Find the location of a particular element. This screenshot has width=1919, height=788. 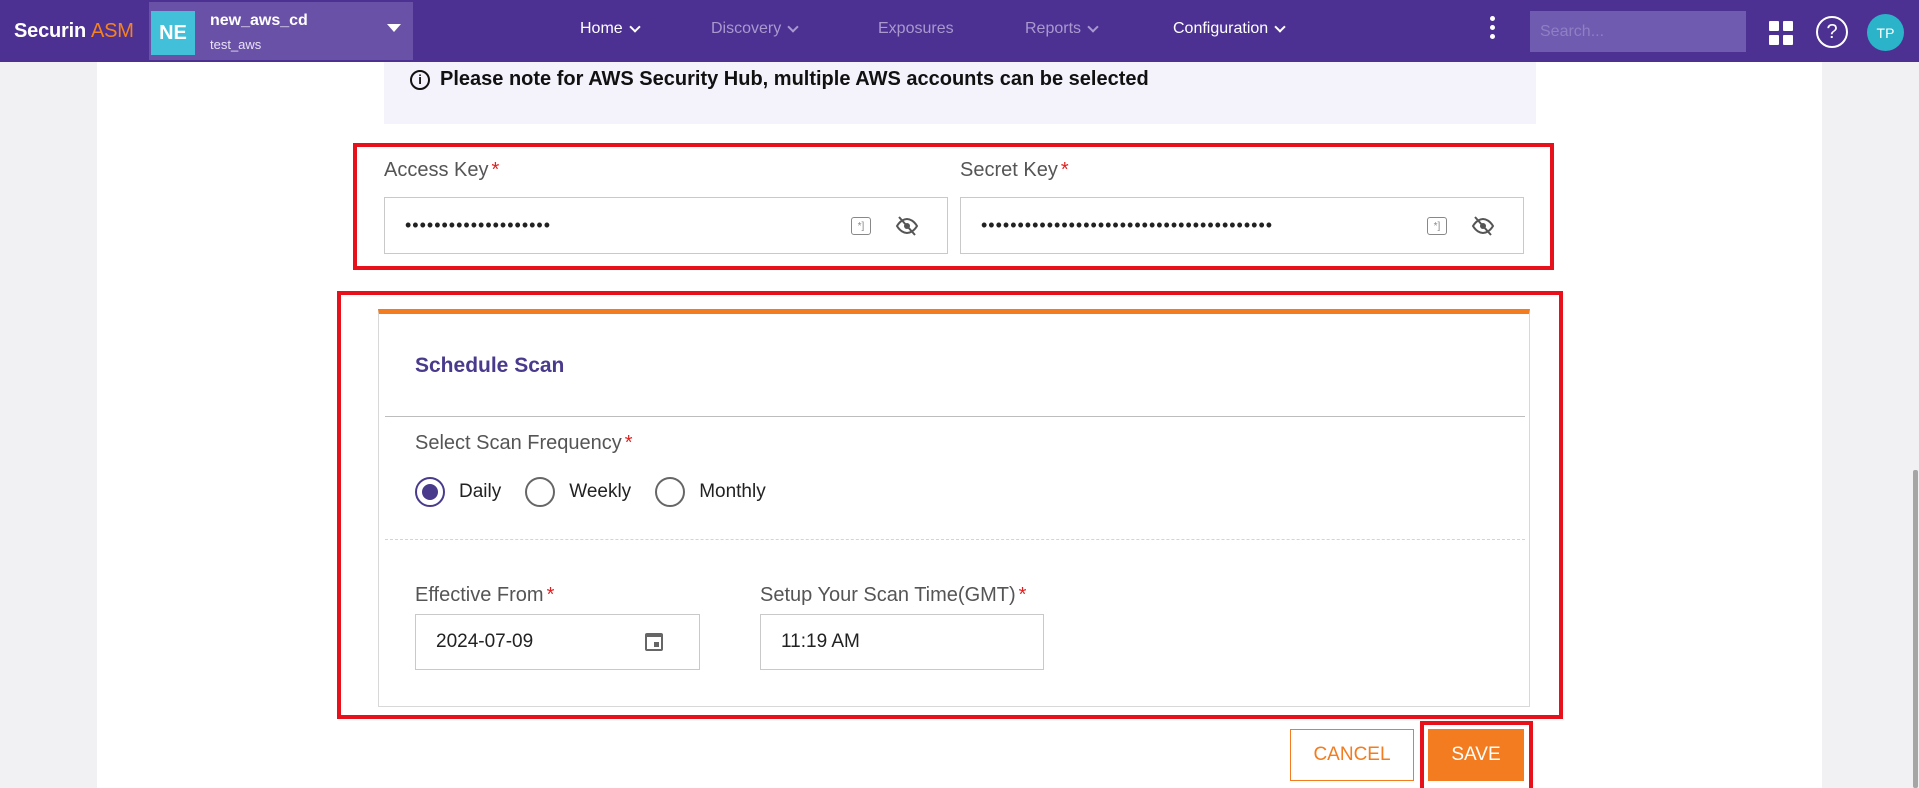

radio-weekly: Weekly is located at coordinates (578, 492).